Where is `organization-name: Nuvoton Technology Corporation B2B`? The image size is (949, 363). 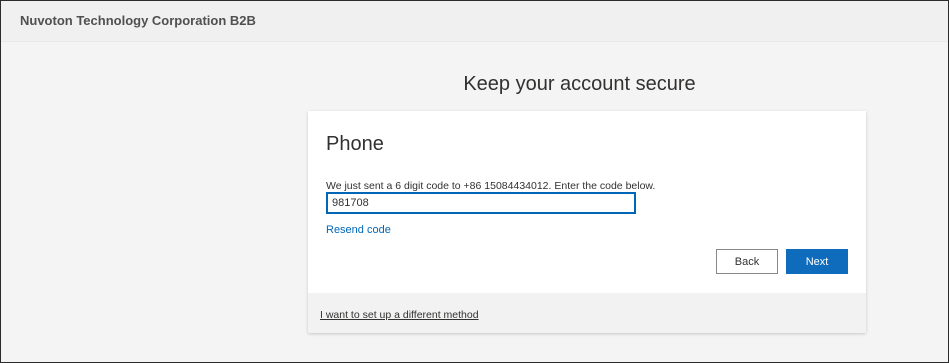 organization-name: Nuvoton Technology Corporation B2B is located at coordinates (138, 20).